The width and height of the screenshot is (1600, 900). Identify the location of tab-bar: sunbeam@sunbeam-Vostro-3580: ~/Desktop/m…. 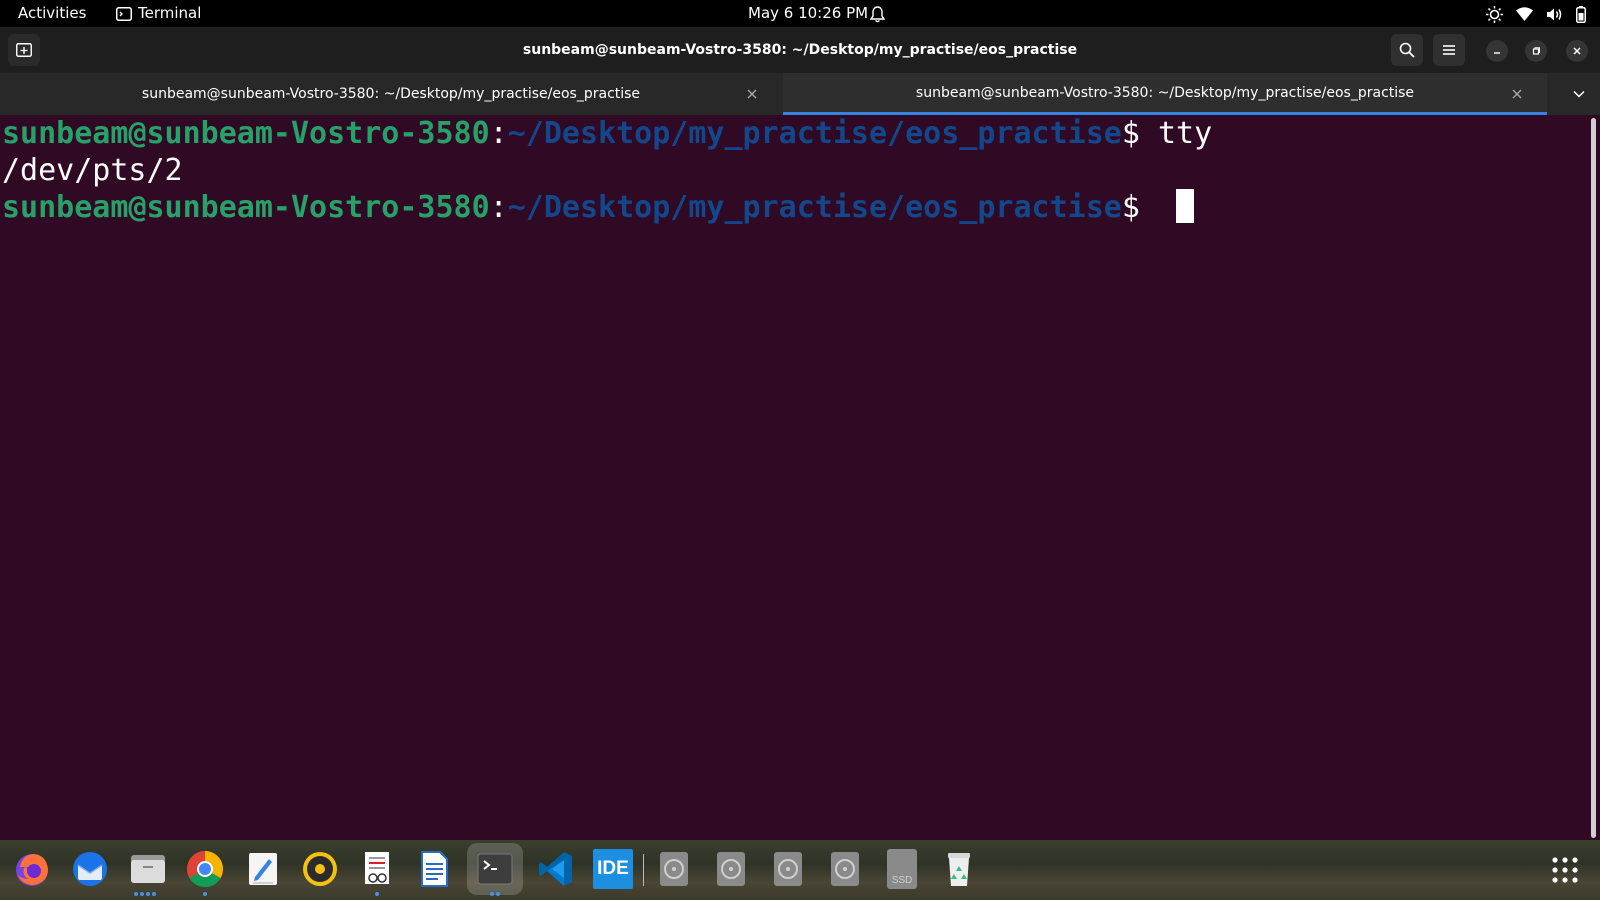
(800, 94).